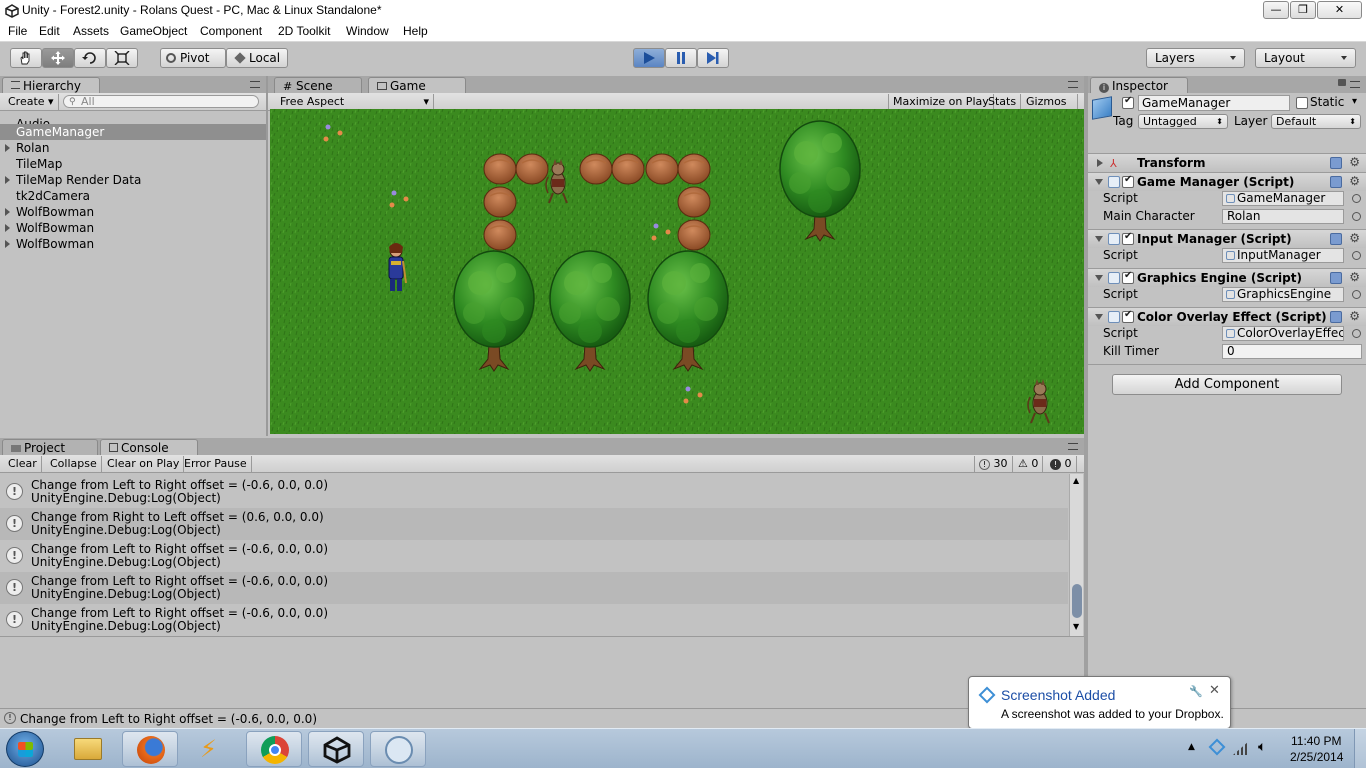 The image size is (1366, 768). What do you see at coordinates (1302, 103) in the screenshot?
I see `static-checkbox` at bounding box center [1302, 103].